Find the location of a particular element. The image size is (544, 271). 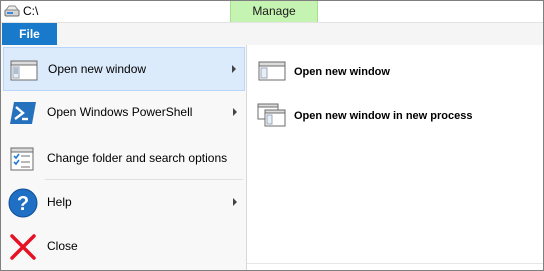

submenu-item-label: Open new window is located at coordinates (342, 72).